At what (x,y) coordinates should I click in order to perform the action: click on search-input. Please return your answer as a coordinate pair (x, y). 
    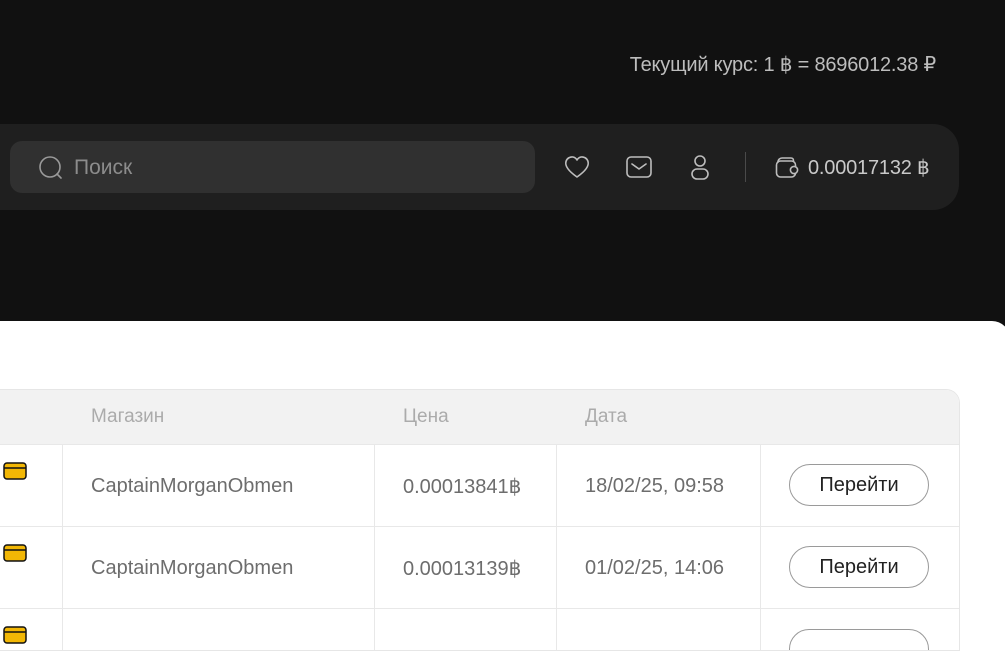
    Looking at the image, I should click on (294, 168).